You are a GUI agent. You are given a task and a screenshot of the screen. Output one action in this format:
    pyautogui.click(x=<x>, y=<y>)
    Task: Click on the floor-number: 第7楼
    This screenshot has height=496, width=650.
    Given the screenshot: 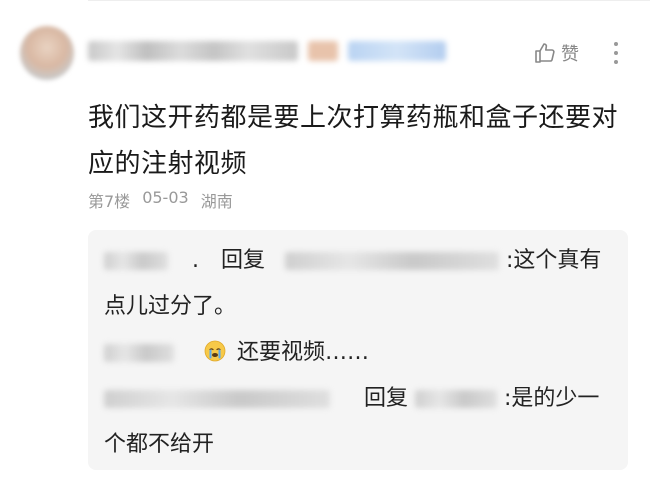 What is the action you would take?
    pyautogui.click(x=109, y=201)
    